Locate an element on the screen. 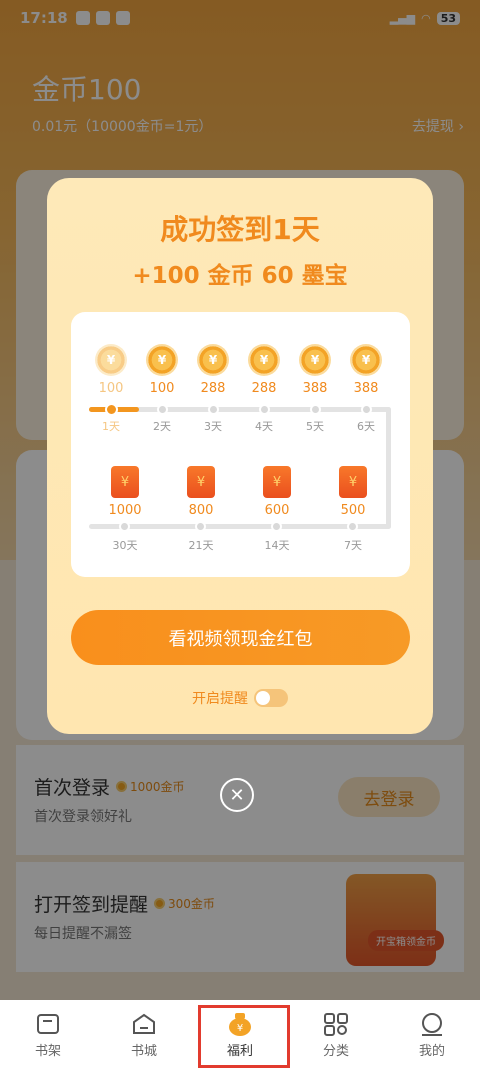 Image resolution: width=480 pixels, height=1070 pixels. day-label: 14天 is located at coordinates (277, 545).